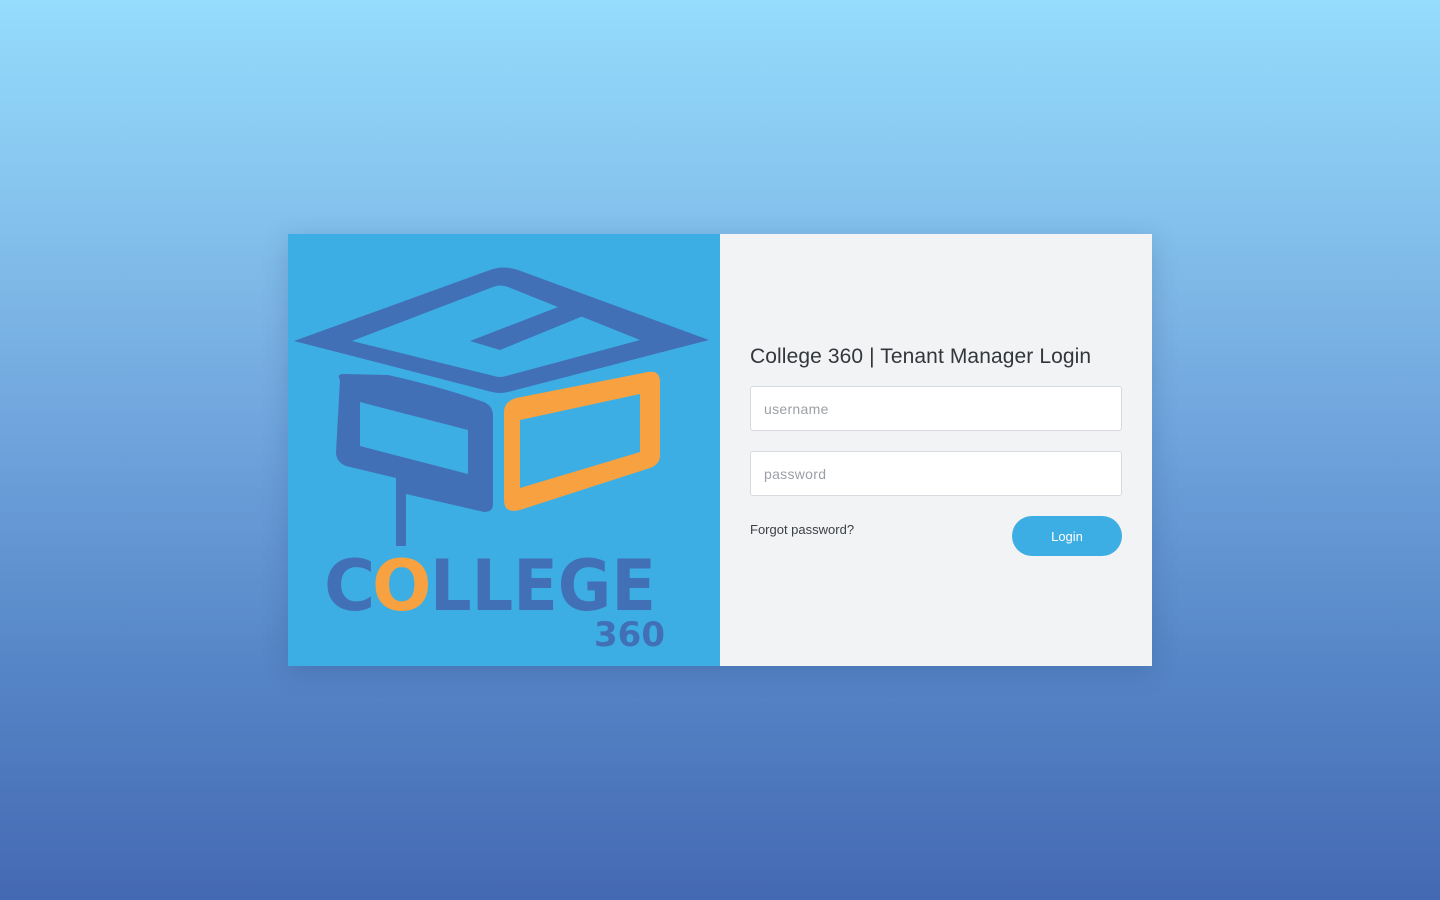 Image resolution: width=1440 pixels, height=900 pixels. I want to click on password-input, so click(936, 473).